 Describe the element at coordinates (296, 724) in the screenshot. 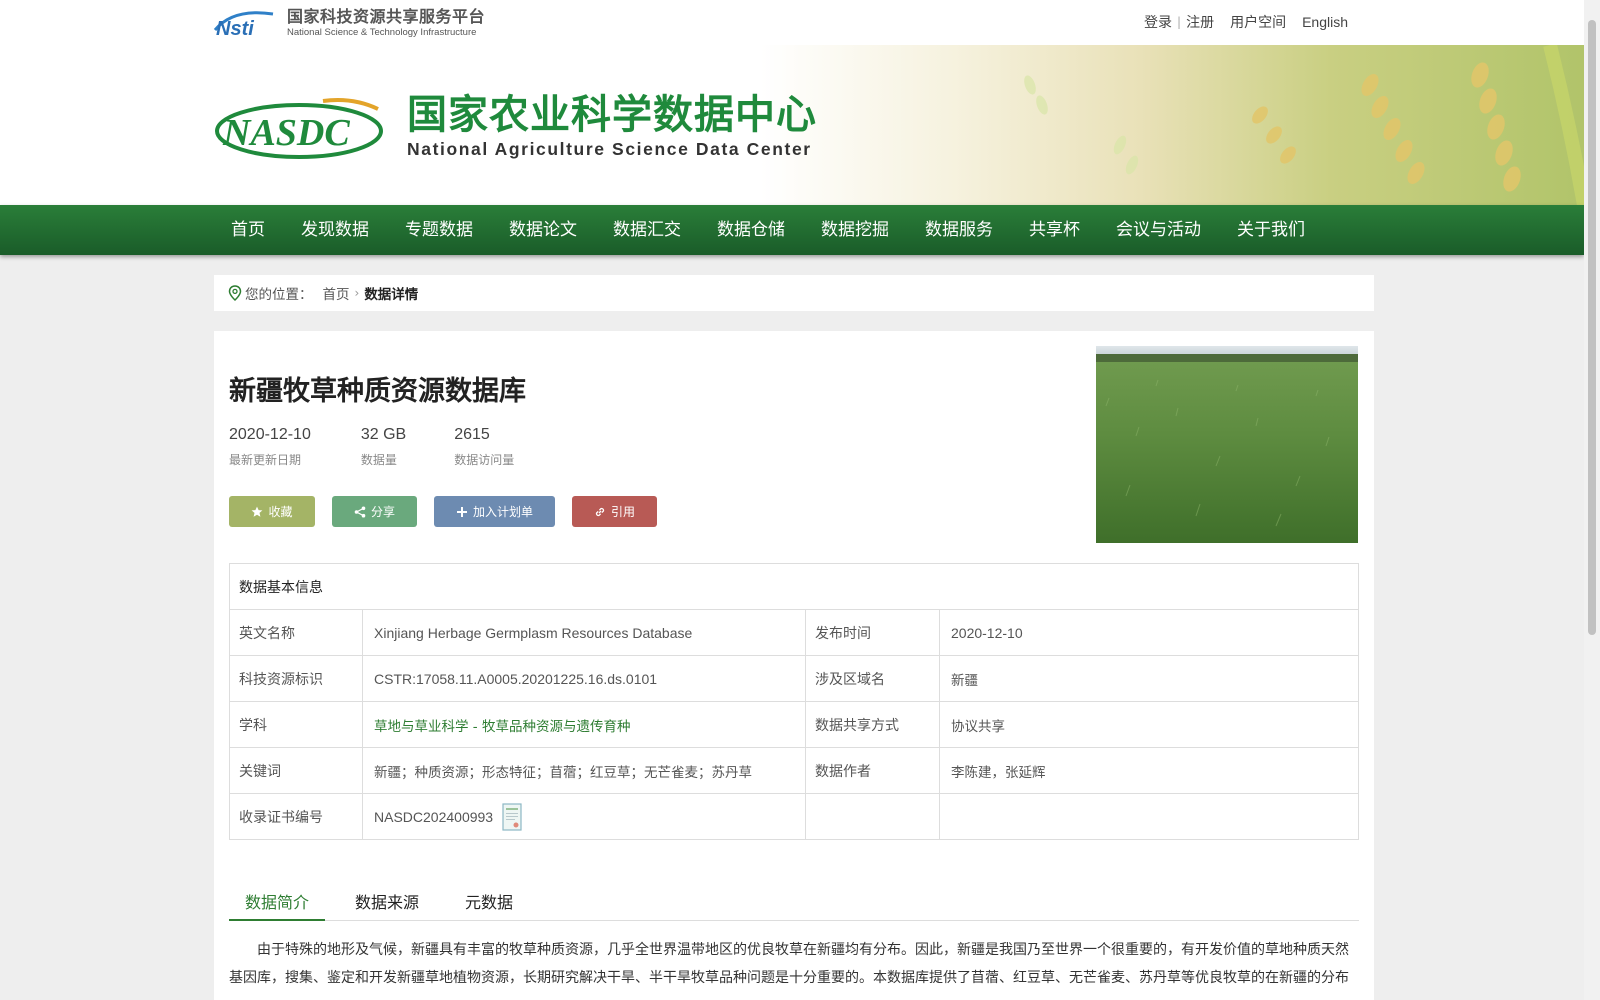

I see `field-label: 学科` at that location.